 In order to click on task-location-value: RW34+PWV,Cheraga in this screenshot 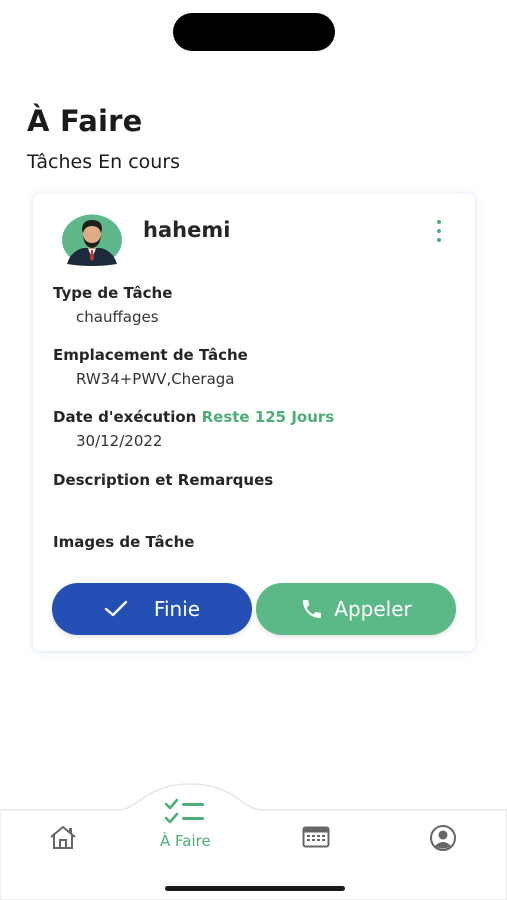, I will do `click(155, 379)`.